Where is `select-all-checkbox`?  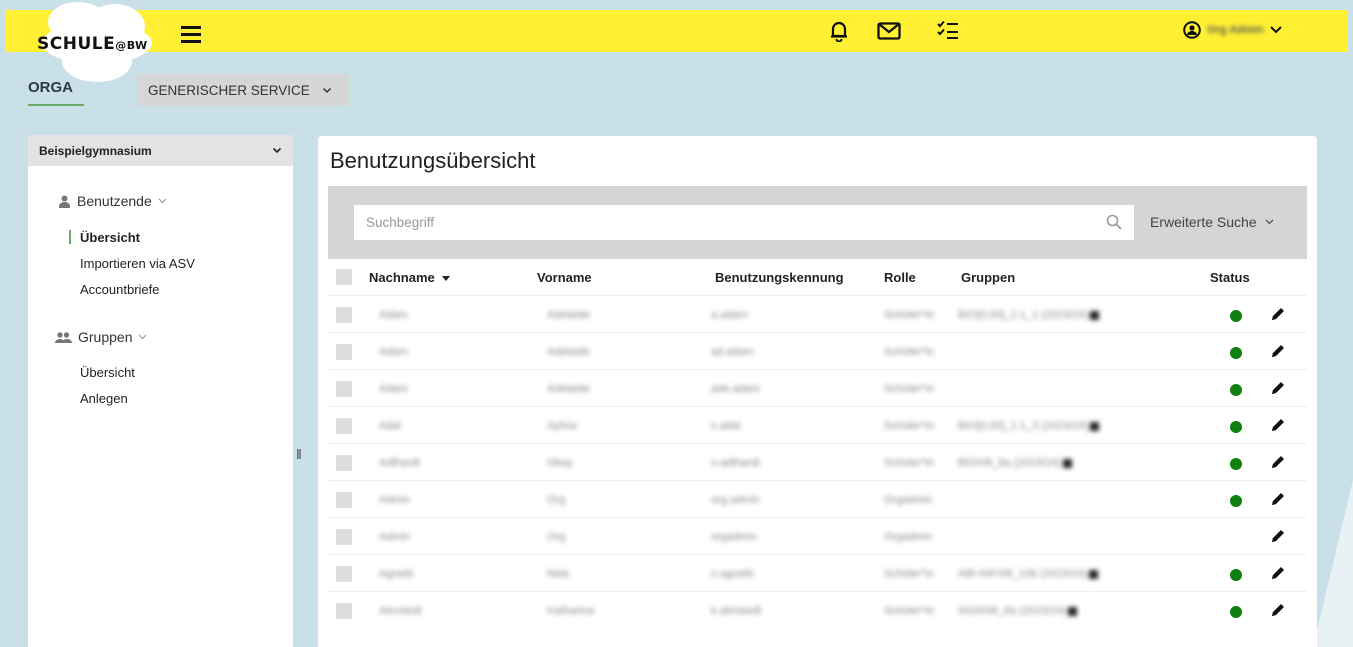
select-all-checkbox is located at coordinates (344, 277).